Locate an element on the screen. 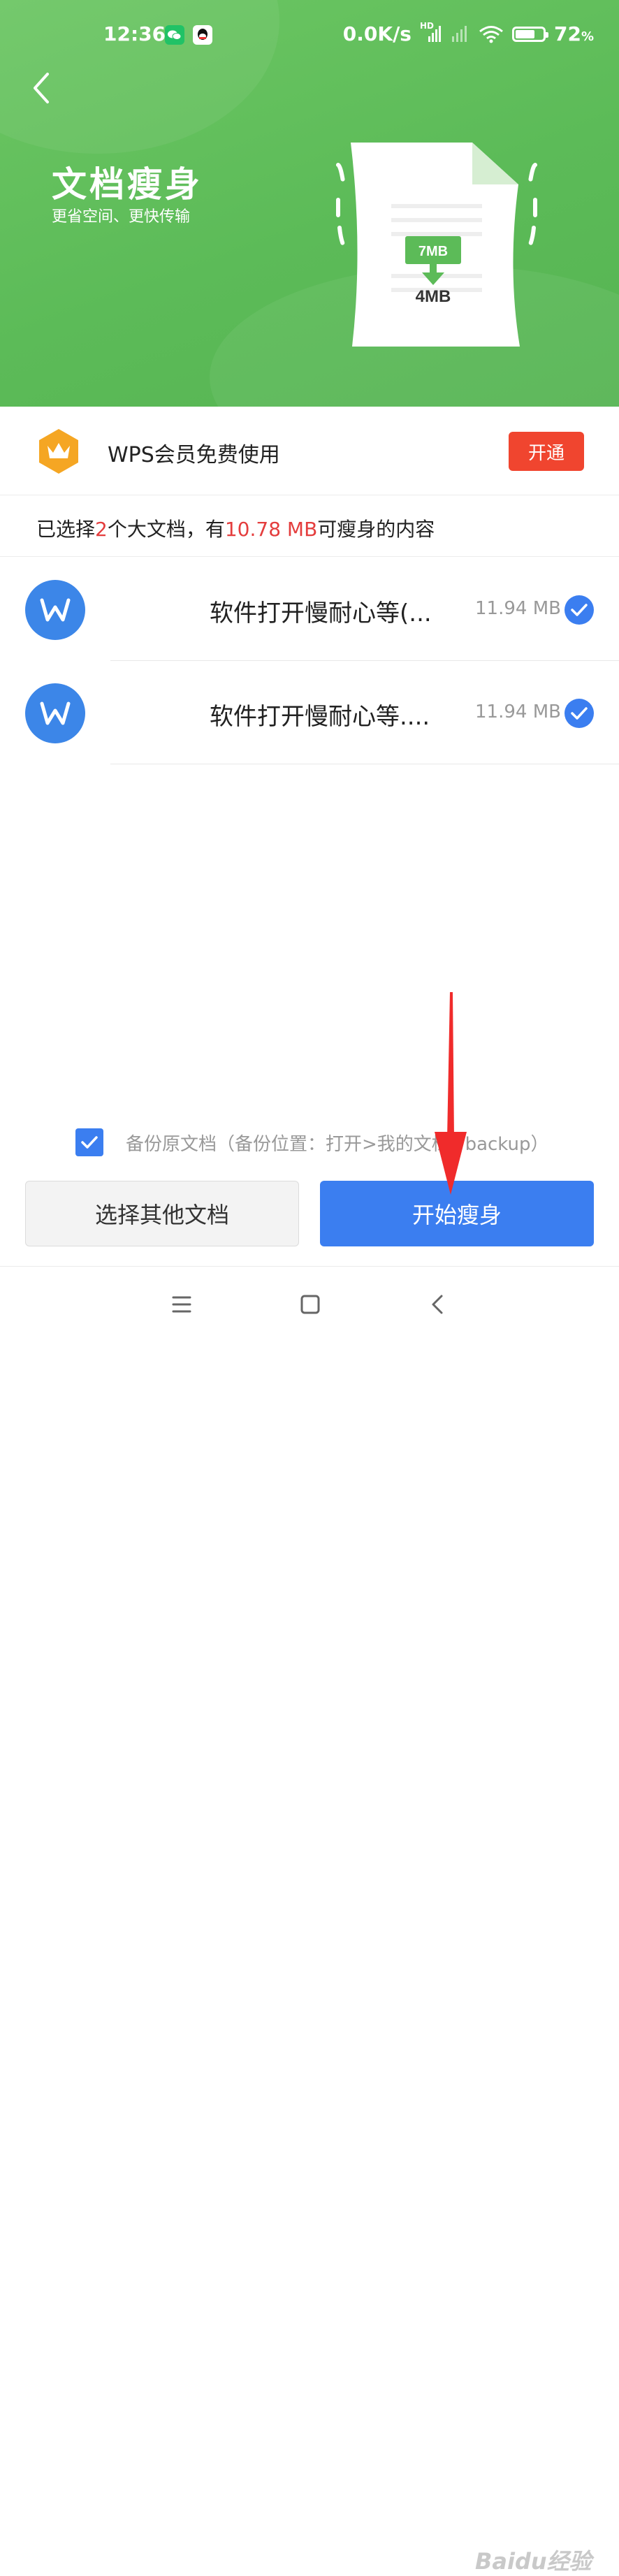 The height and width of the screenshot is (2576, 619). qq-icon is located at coordinates (202, 35).